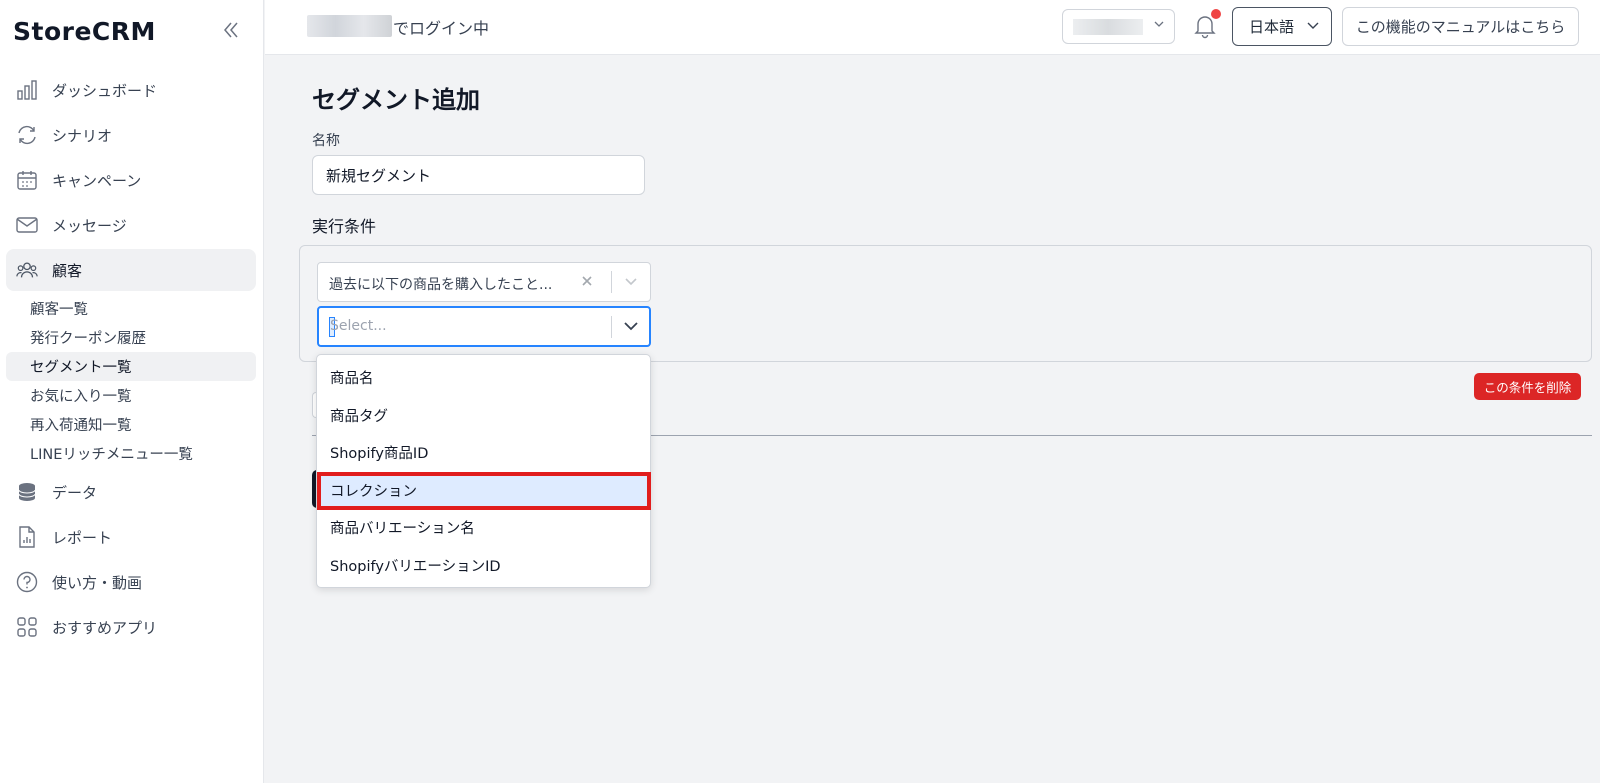  I want to click on nav-data-label: データ, so click(75, 492).